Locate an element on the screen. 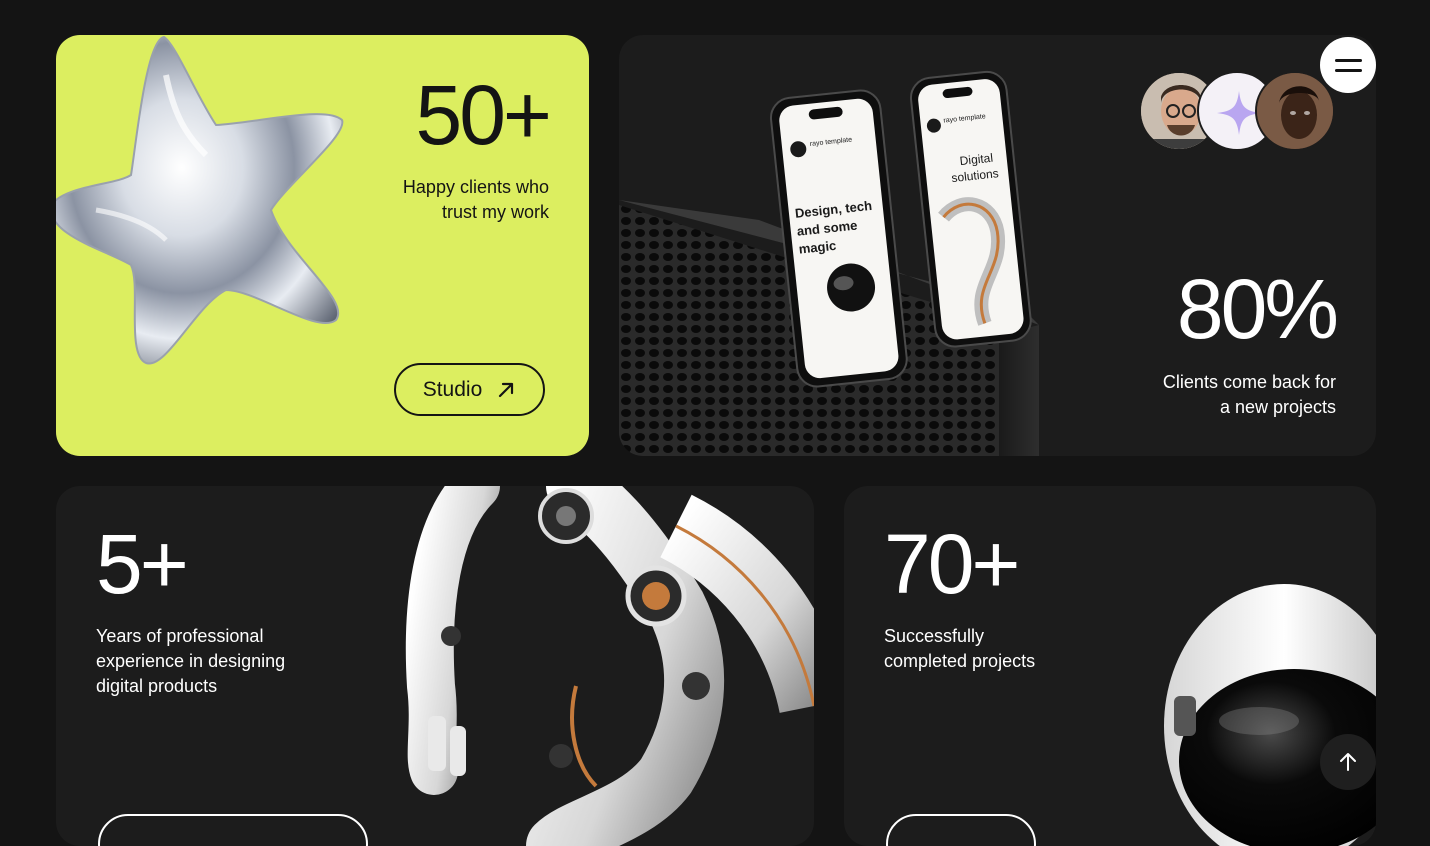  studio-button: Studio is located at coordinates (469, 389).